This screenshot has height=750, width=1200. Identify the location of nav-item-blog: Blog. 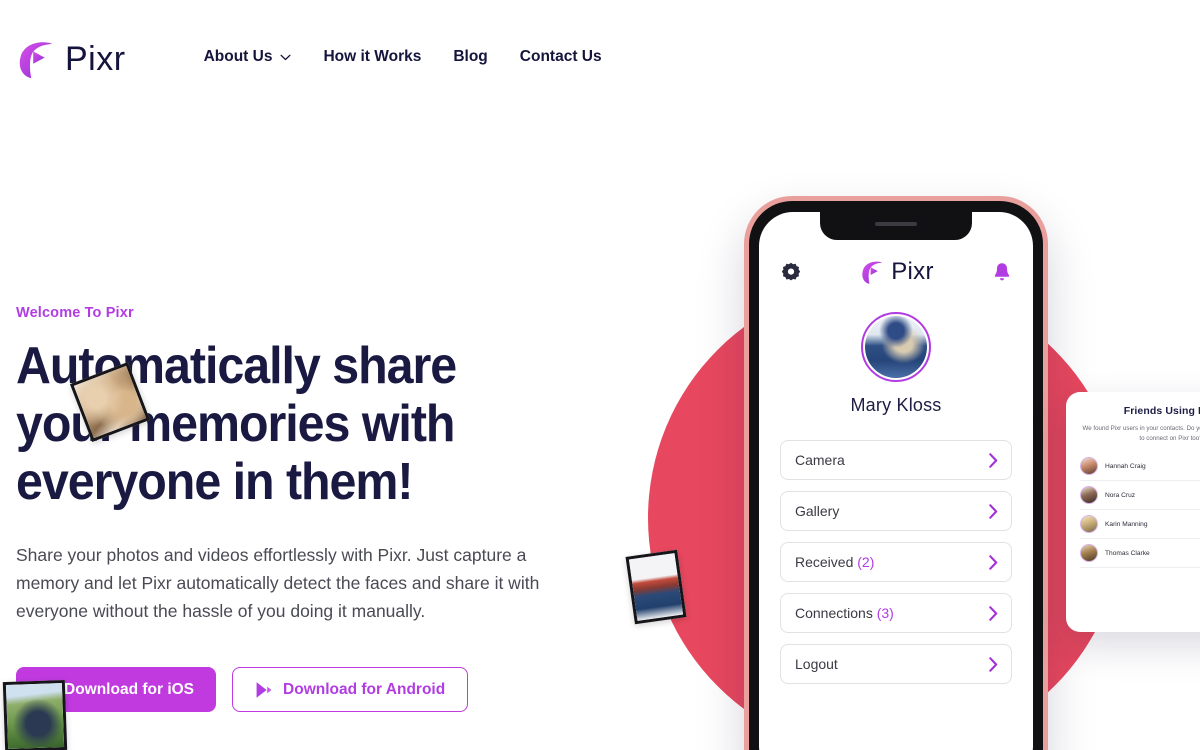
(470, 57).